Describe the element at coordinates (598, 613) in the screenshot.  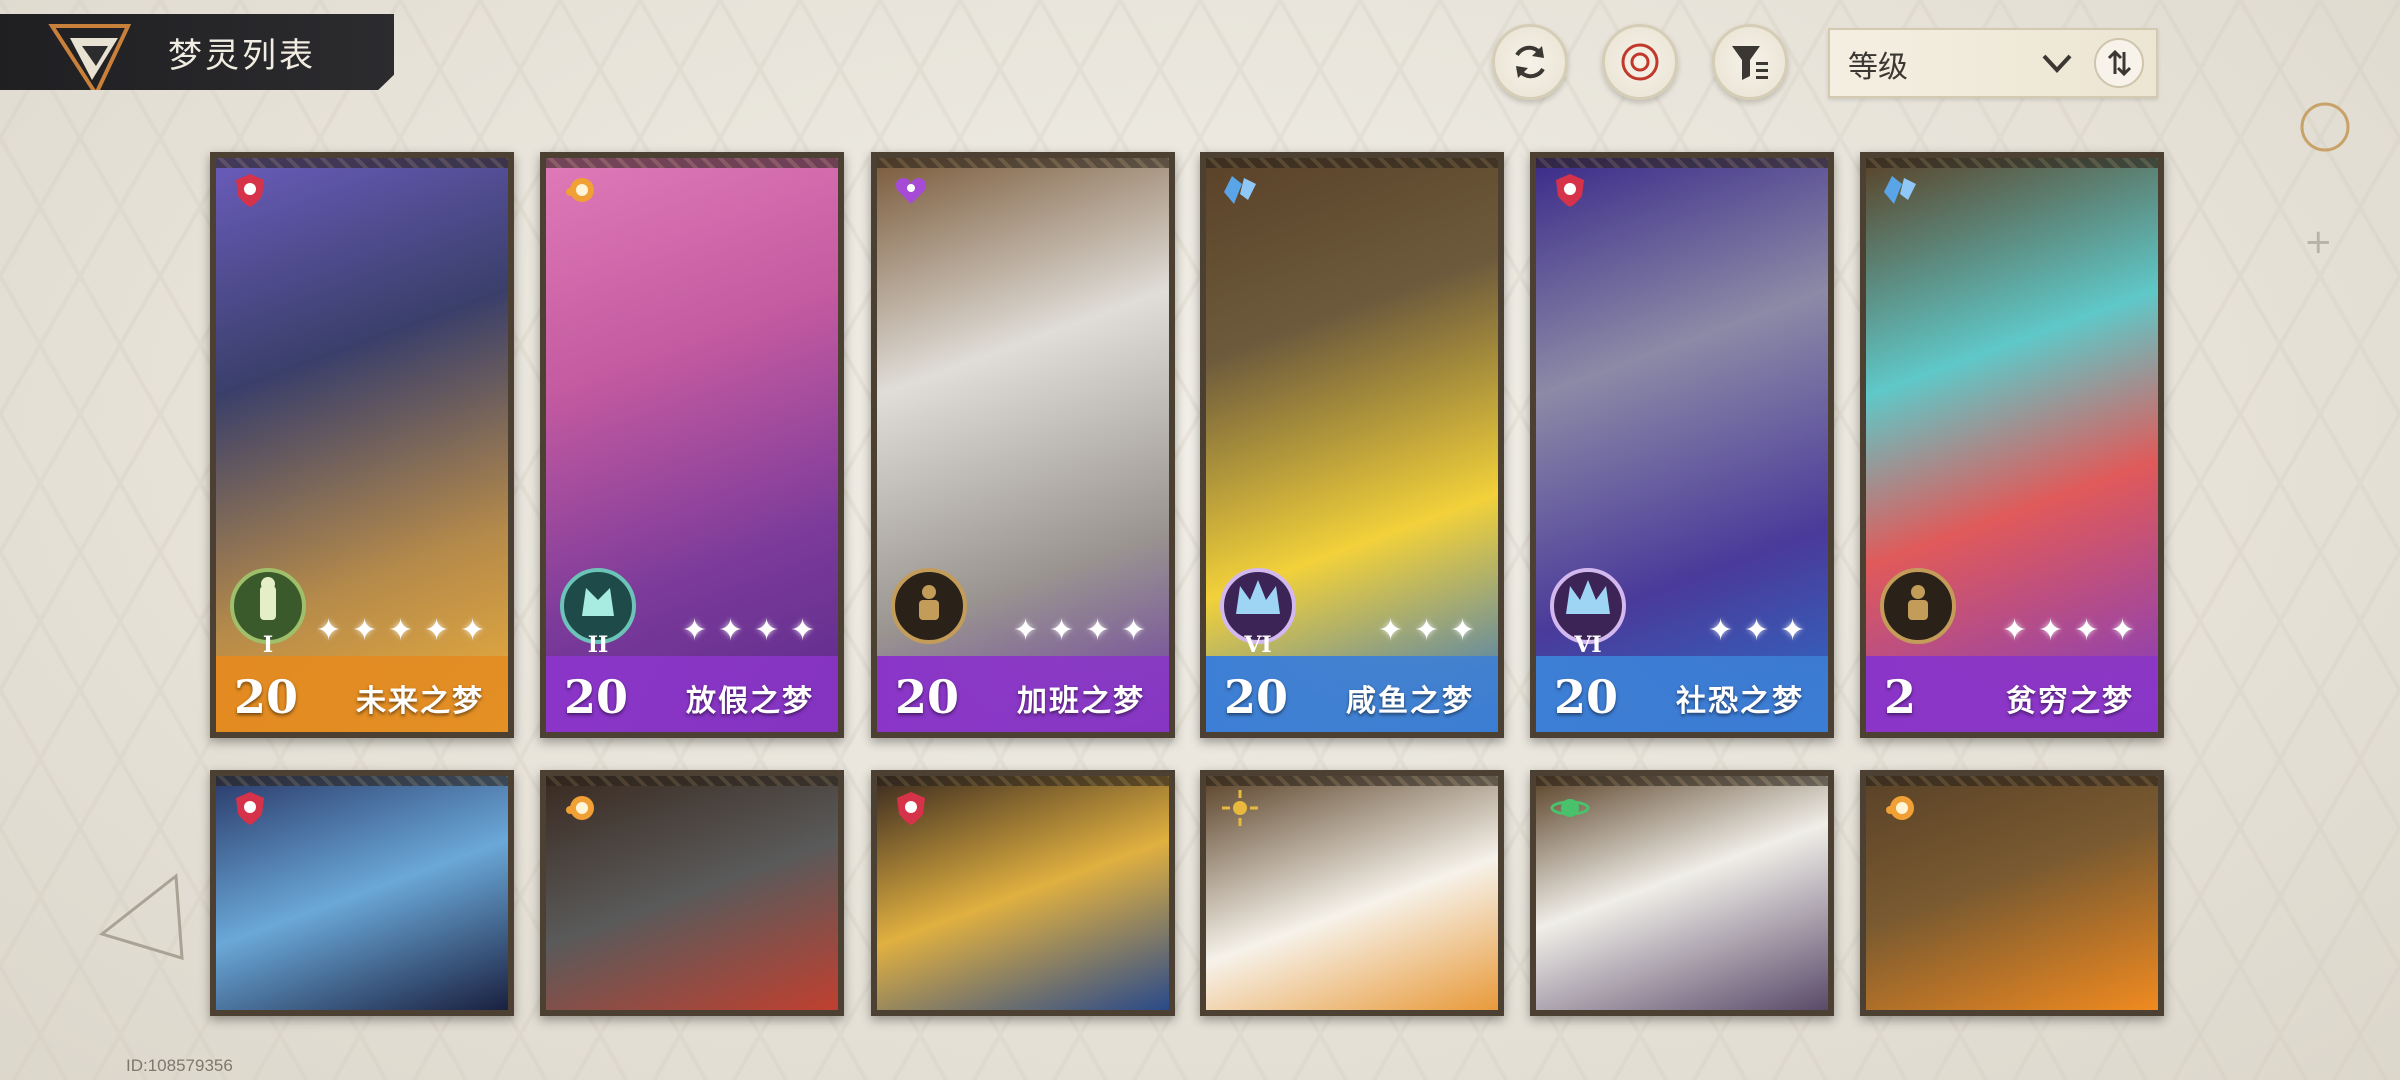
I see `rank-badge: II` at that location.